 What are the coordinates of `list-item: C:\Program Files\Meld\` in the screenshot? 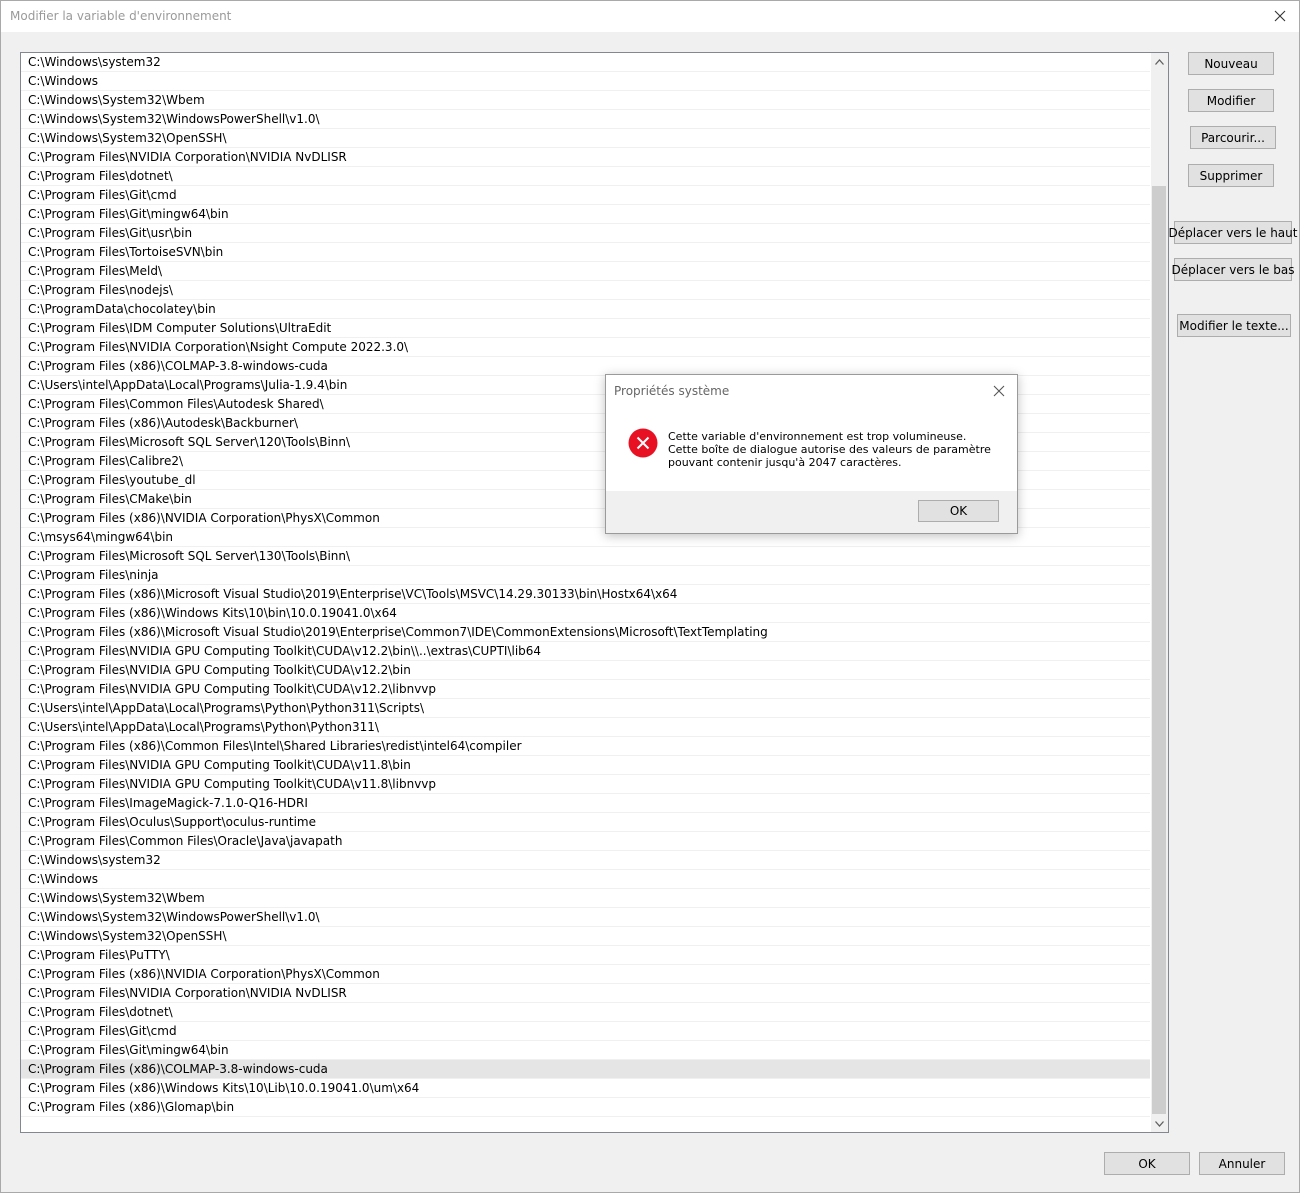 It's located at (585, 271).